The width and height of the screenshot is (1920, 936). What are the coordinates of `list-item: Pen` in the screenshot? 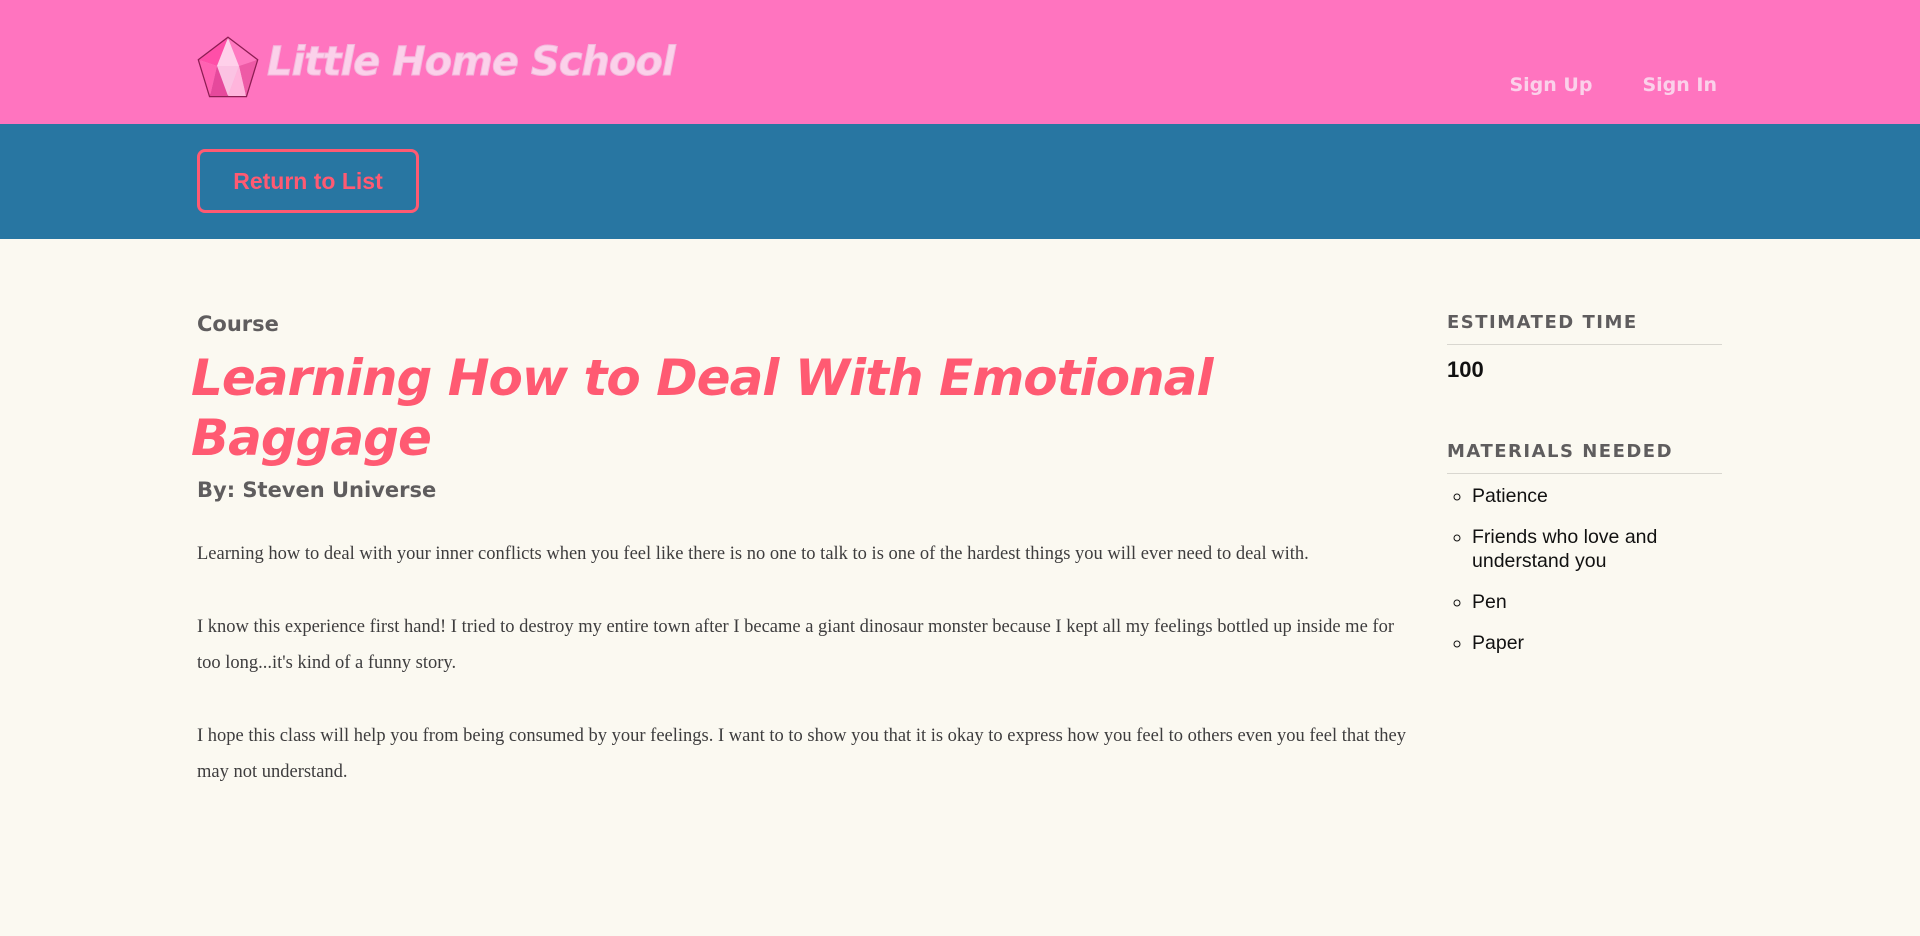 It's located at (1597, 602).